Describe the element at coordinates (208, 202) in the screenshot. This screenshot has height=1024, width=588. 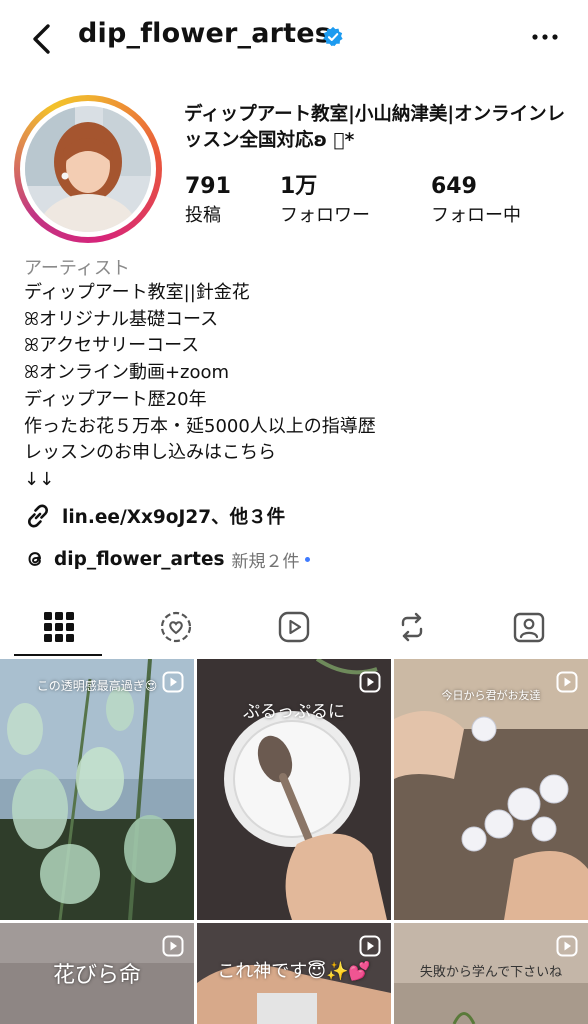
I see `stat-posts: 791 投稿` at that location.